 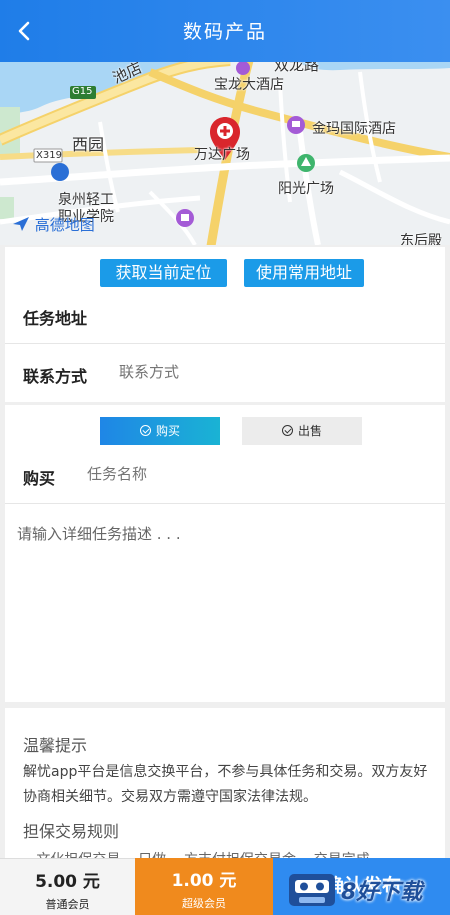 I want to click on map-label-bottom-right: 东后殿, so click(x=421, y=239).